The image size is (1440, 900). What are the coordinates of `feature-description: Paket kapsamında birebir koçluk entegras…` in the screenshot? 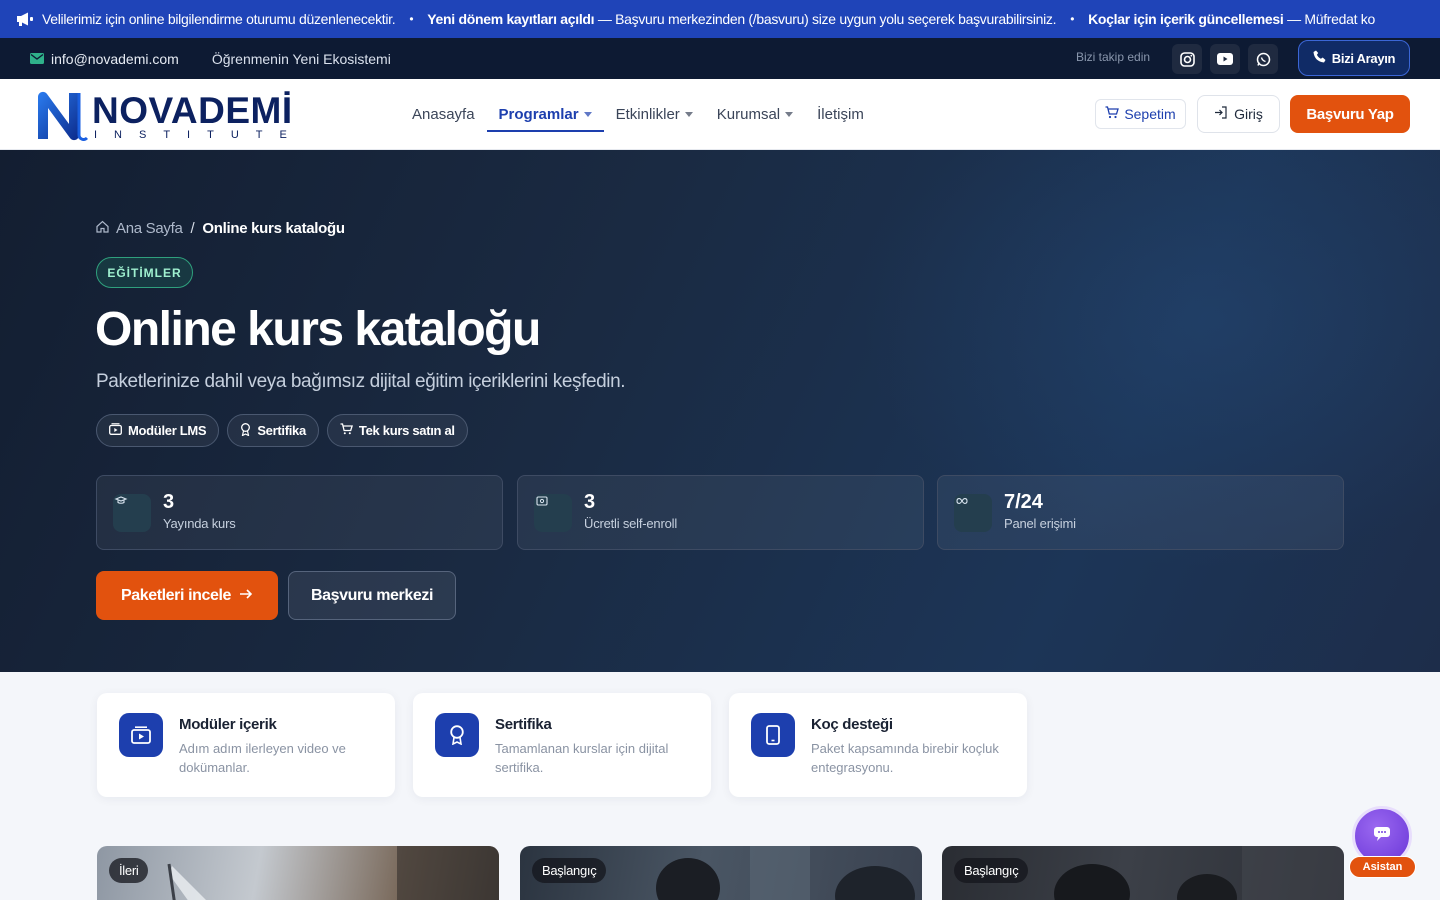 It's located at (905, 758).